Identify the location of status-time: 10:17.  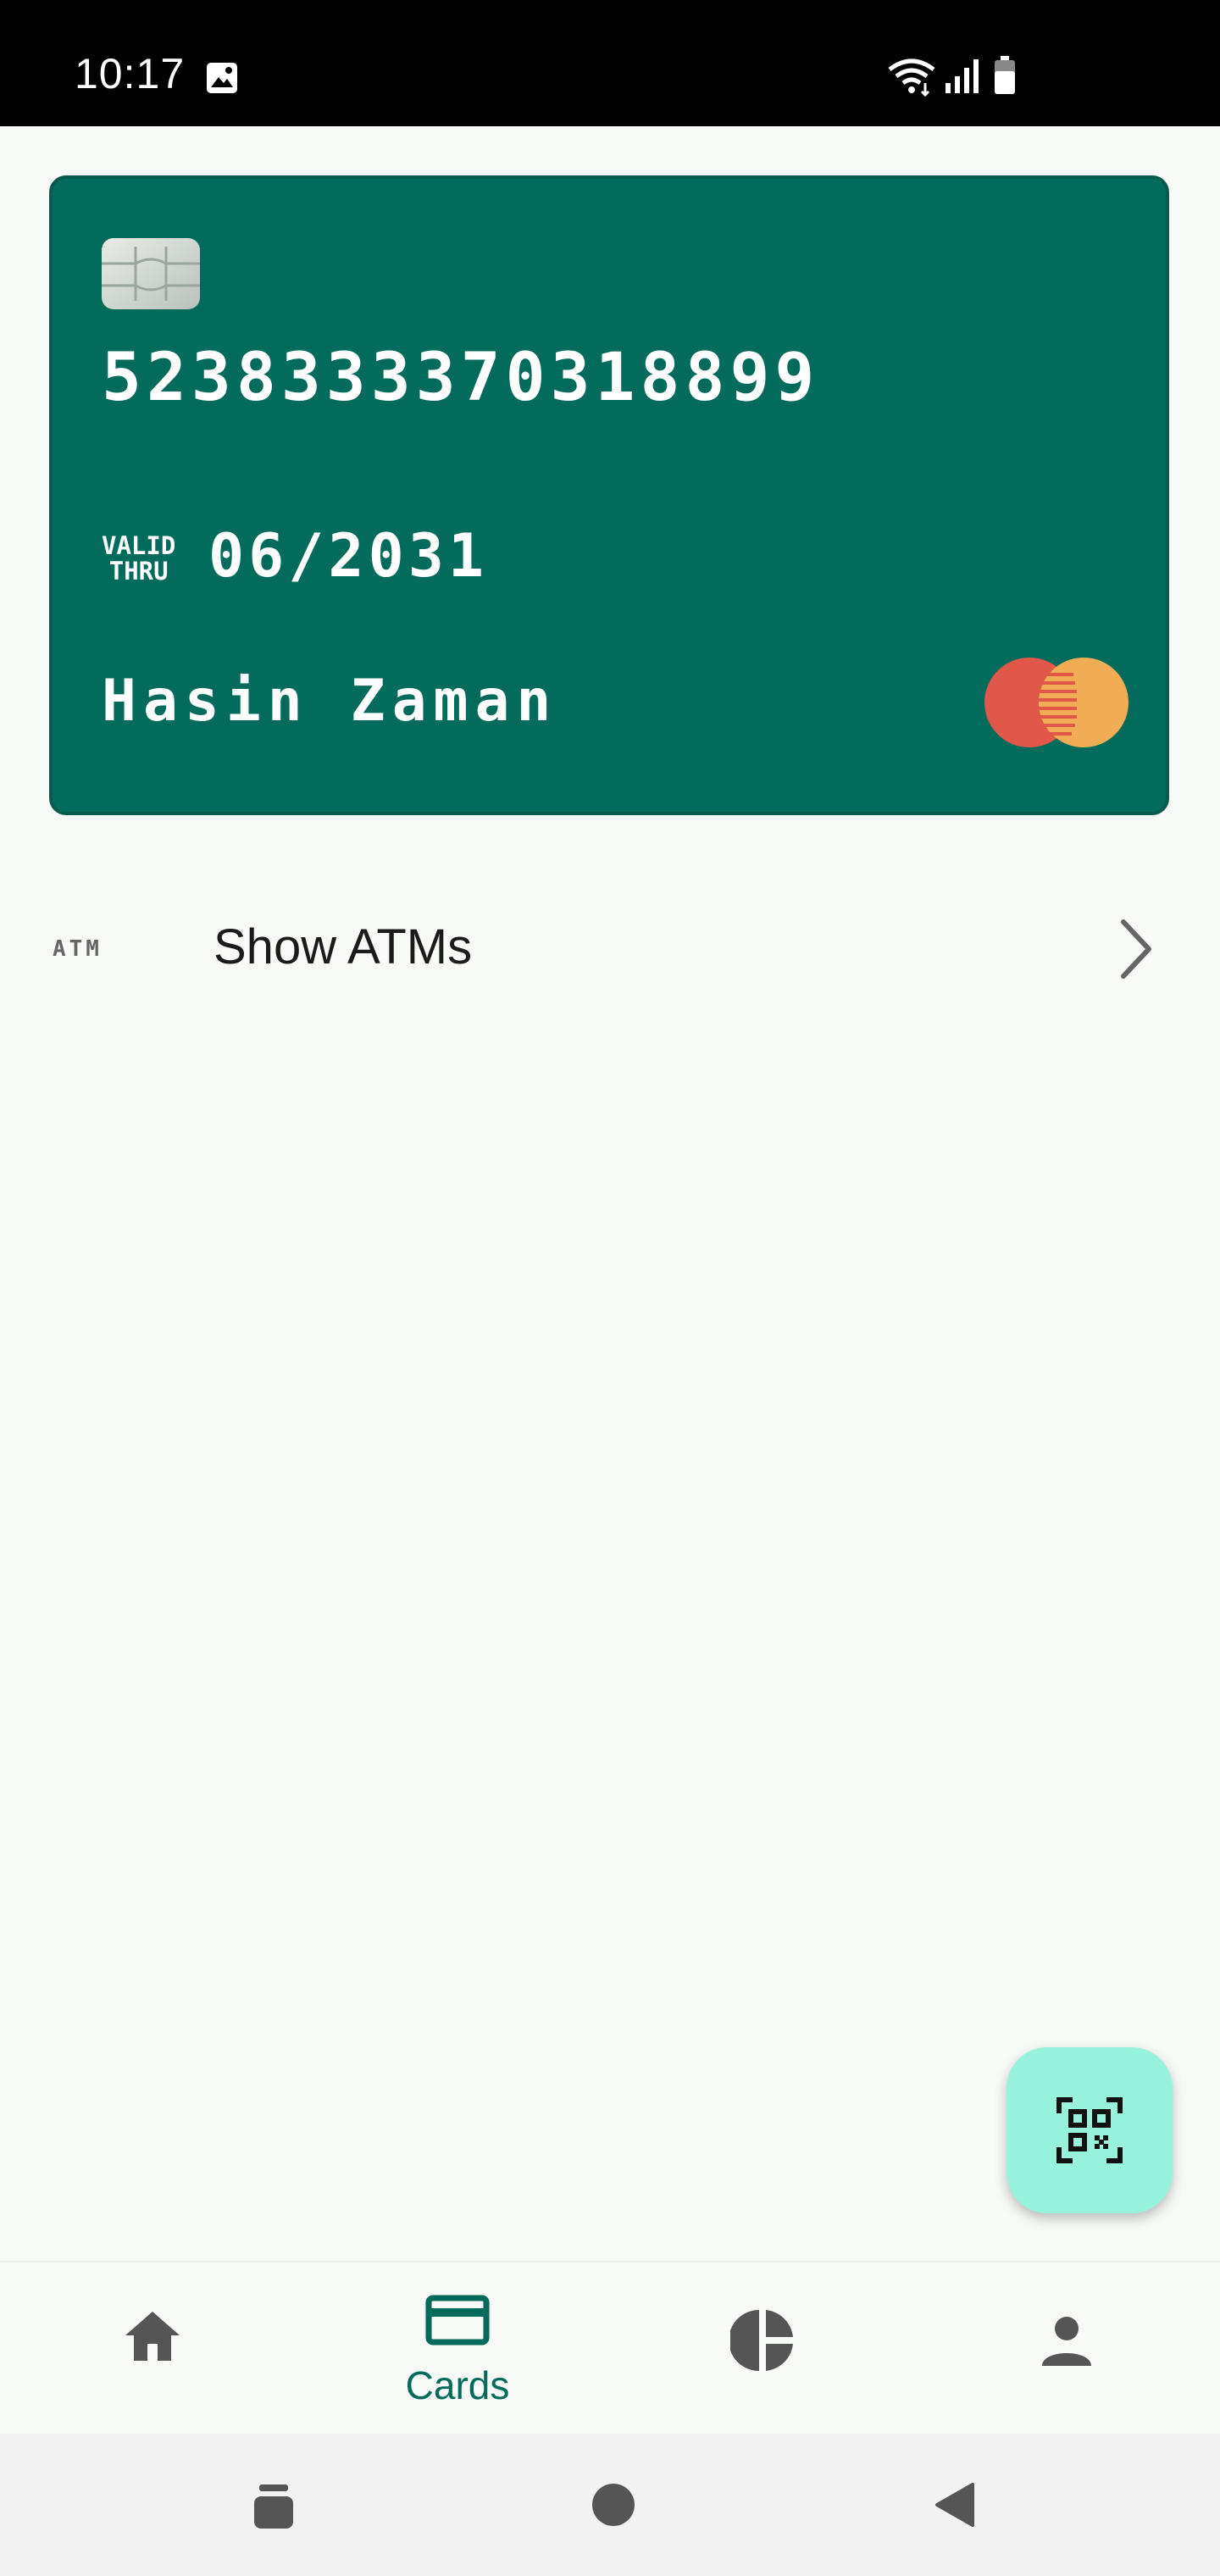
(130, 73).